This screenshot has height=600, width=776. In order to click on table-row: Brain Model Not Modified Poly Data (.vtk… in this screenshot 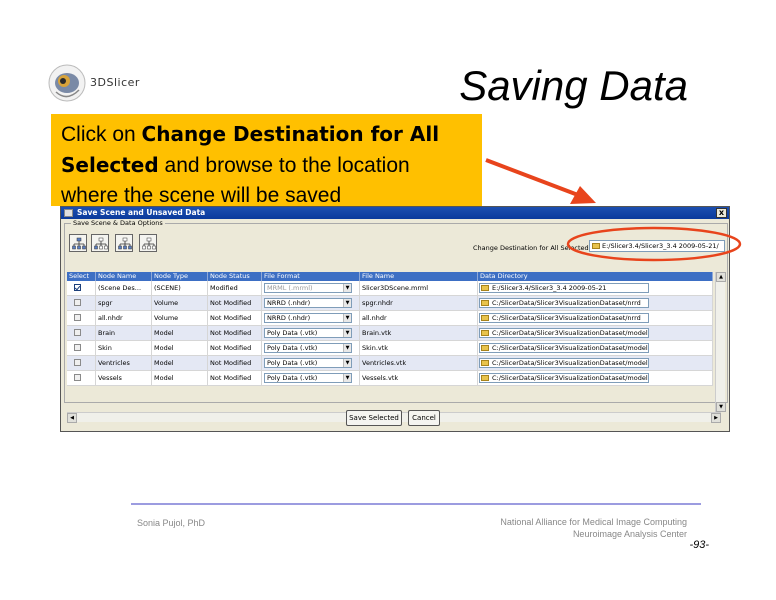, I will do `click(390, 333)`.